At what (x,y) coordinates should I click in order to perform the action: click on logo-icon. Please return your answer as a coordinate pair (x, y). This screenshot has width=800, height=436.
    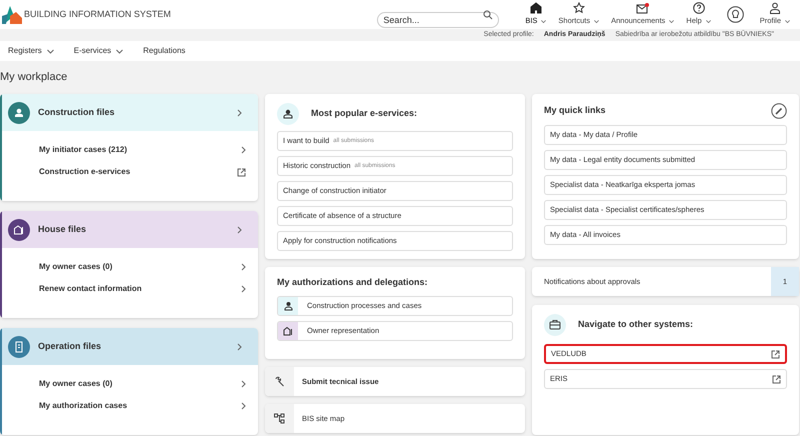
    Looking at the image, I should click on (12, 15).